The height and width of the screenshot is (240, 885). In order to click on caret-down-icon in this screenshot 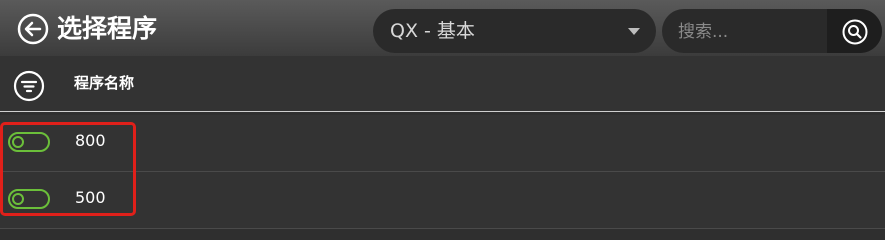, I will do `click(634, 31)`.